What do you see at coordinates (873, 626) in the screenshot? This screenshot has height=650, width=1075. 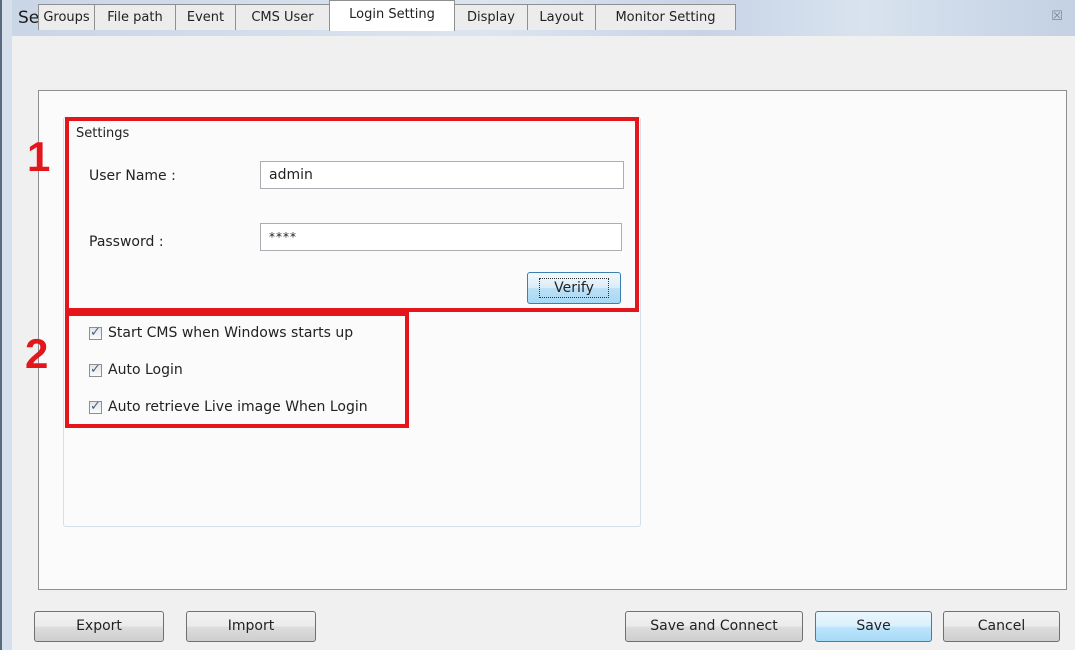 I see `save-button: Save` at bounding box center [873, 626].